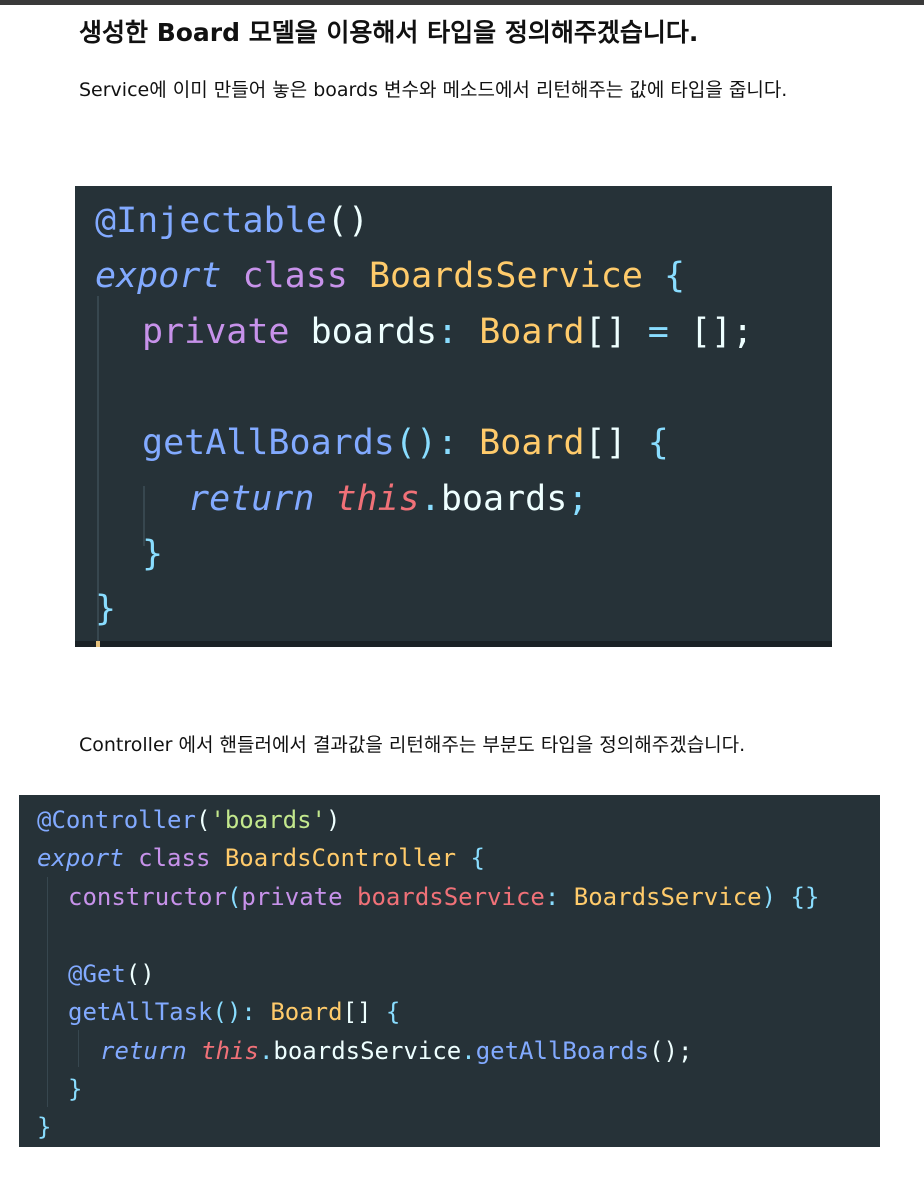 The width and height of the screenshot is (924, 1196). What do you see at coordinates (388, 499) in the screenshot?
I see `code-line-6: return this.boards;` at bounding box center [388, 499].